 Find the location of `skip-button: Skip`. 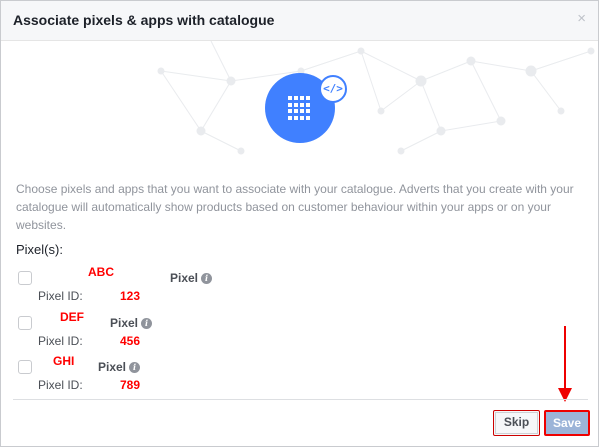

skip-button: Skip is located at coordinates (516, 423).